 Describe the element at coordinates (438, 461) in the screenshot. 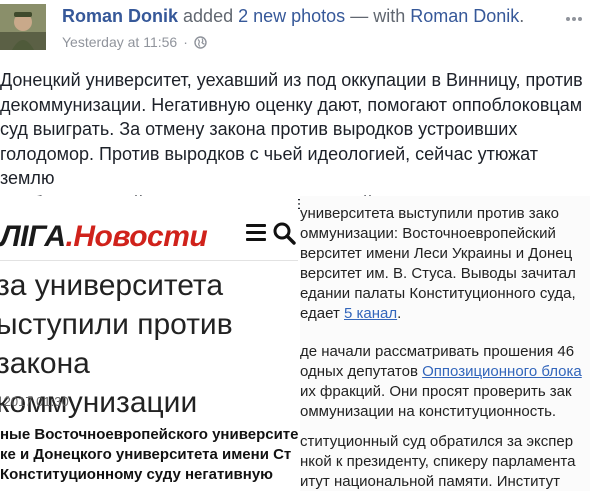

I see `p3-line-2: нкой к президенту, спикеру парламента` at that location.